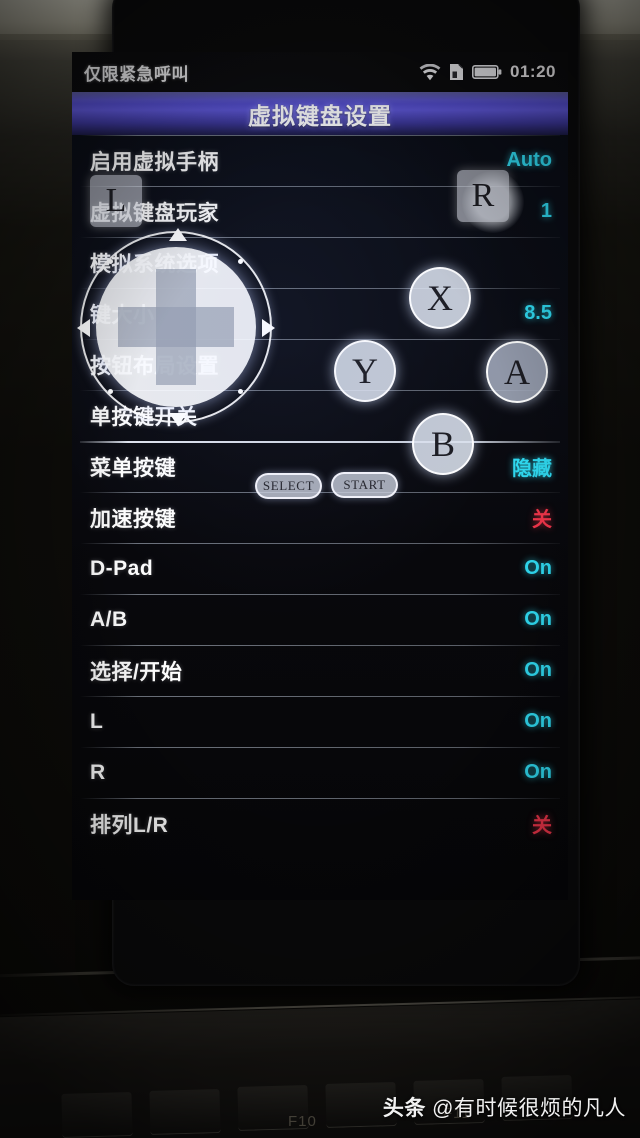  I want to click on row-label: 加速按键, so click(133, 519).